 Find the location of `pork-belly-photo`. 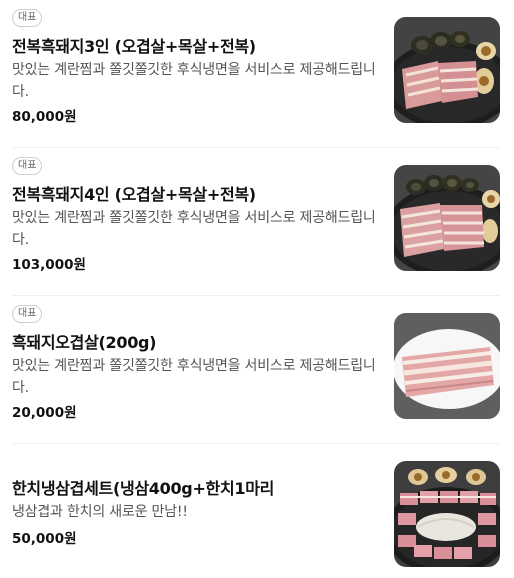

pork-belly-photo is located at coordinates (447, 366).